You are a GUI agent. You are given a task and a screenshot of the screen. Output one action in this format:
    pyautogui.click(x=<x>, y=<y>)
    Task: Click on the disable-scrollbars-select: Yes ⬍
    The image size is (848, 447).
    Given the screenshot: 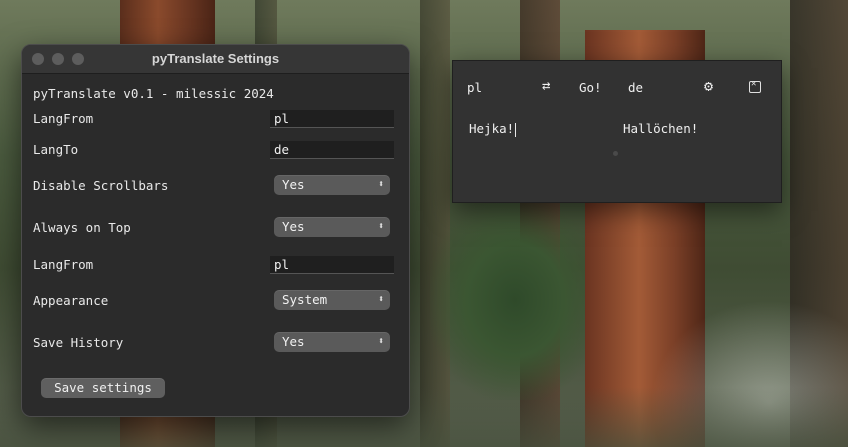 What is the action you would take?
    pyautogui.click(x=332, y=185)
    